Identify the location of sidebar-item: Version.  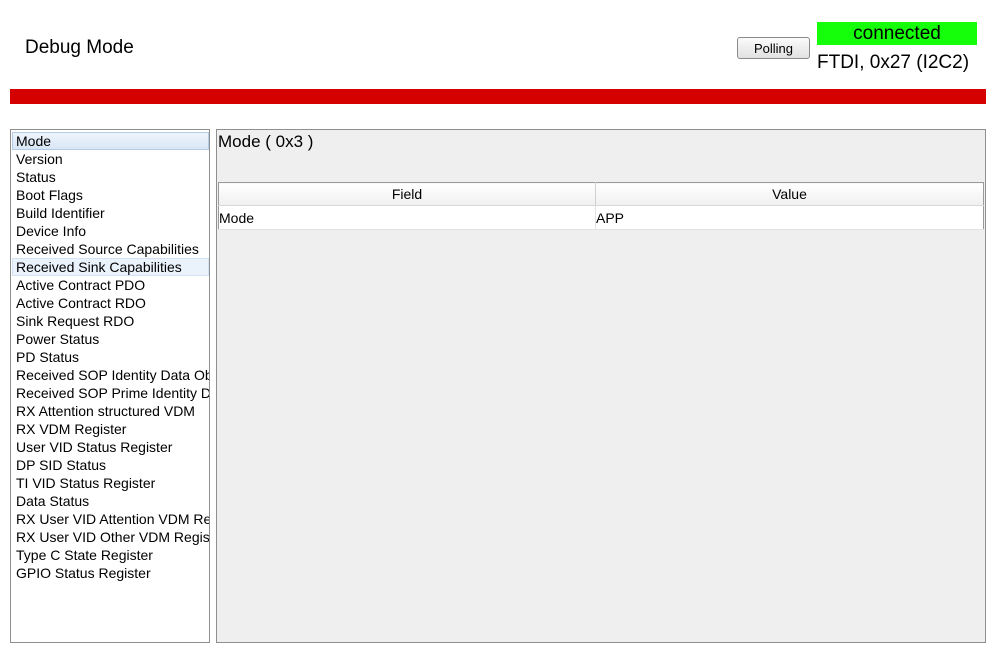
(110, 159).